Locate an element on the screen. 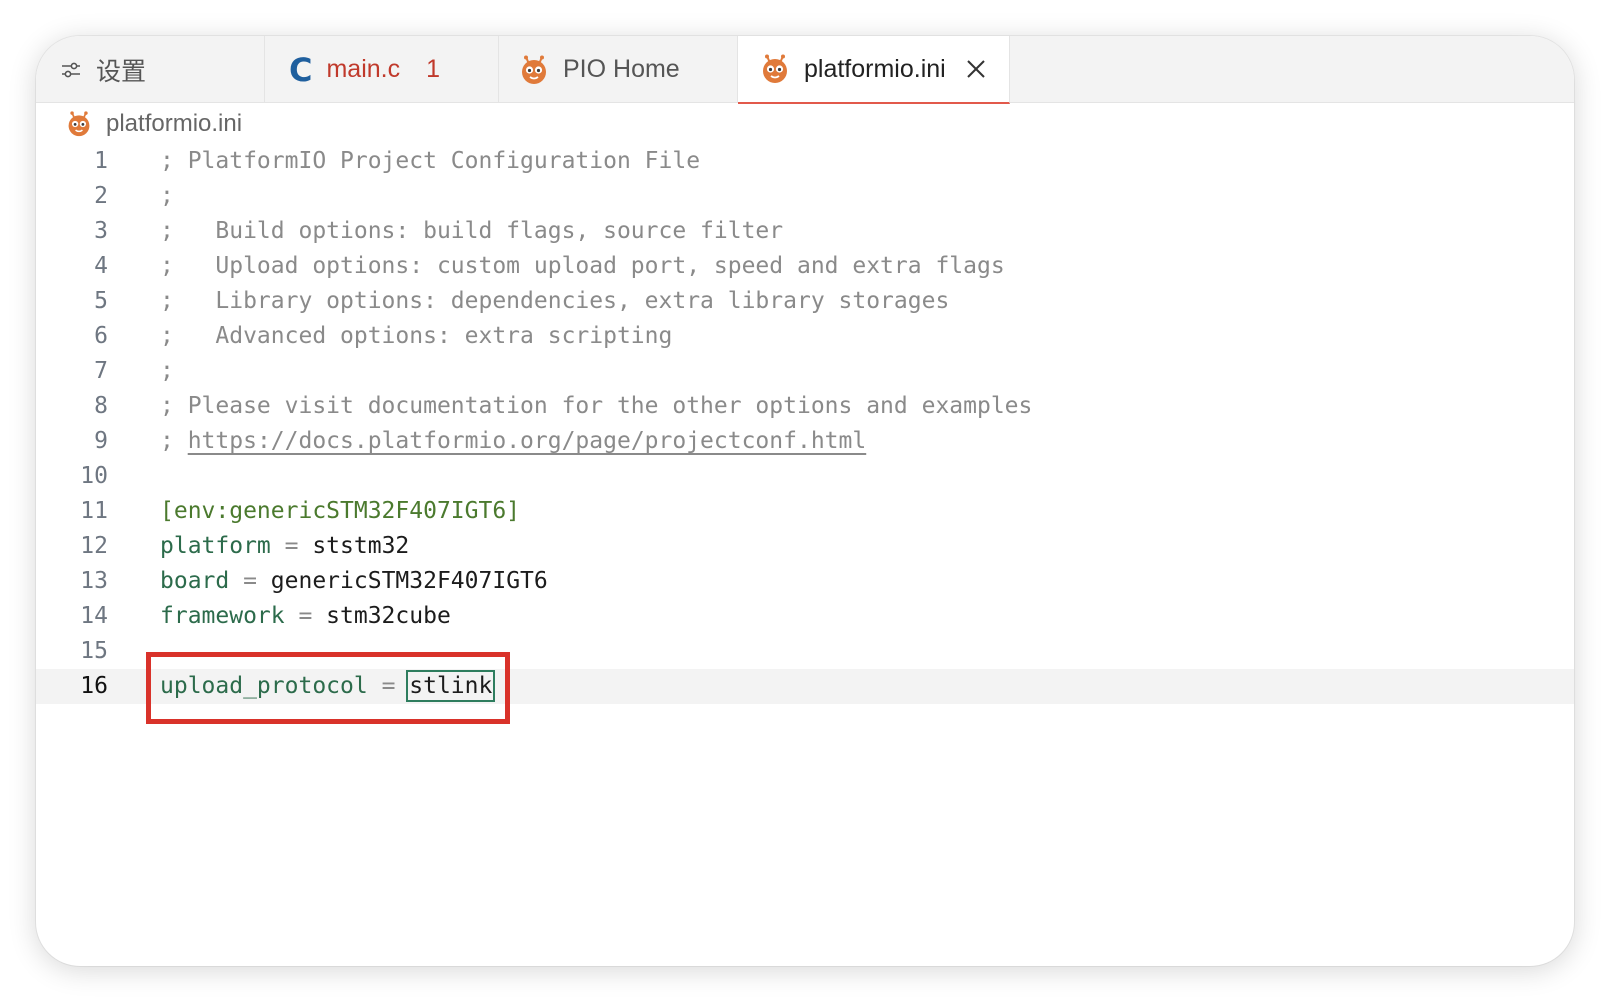 The image size is (1610, 1002). tab-bar: 设置 C main.c 1 PIO Home platformio.ini is located at coordinates (805, 70).